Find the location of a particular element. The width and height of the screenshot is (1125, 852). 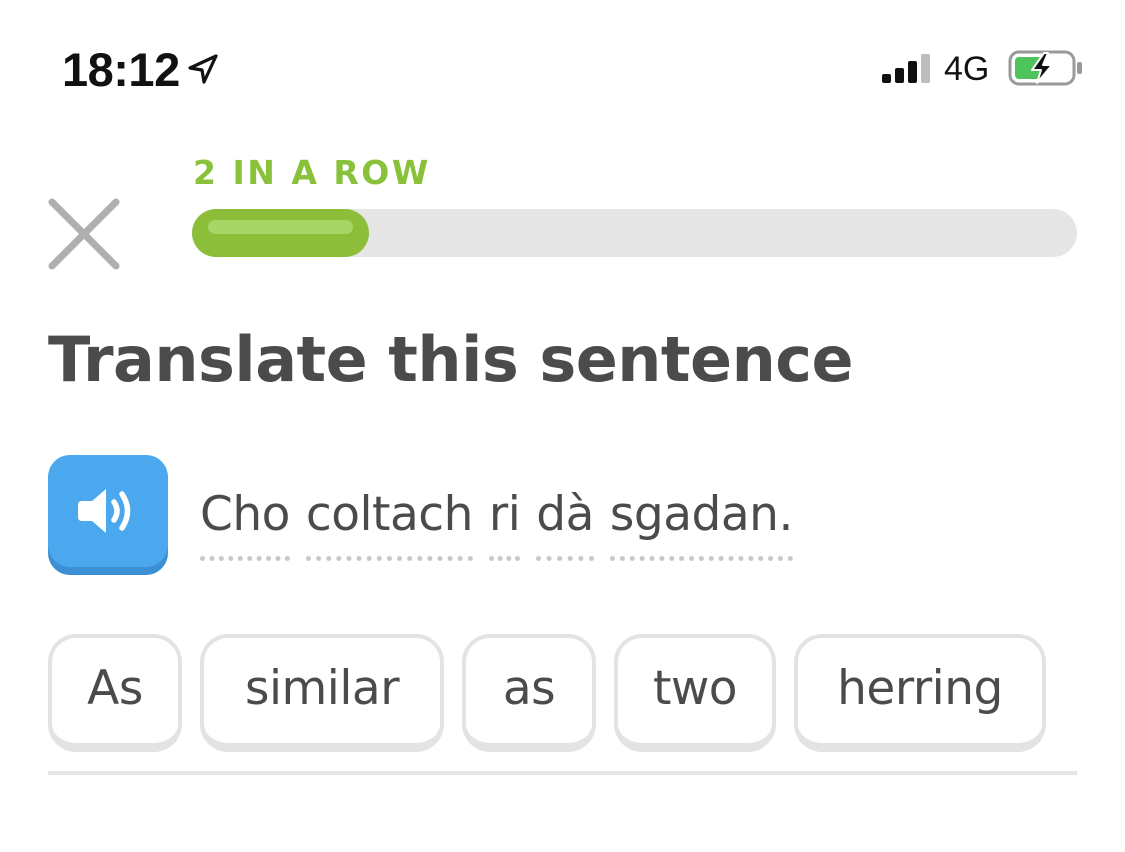

sentence-word: dà is located at coordinates (565, 522).